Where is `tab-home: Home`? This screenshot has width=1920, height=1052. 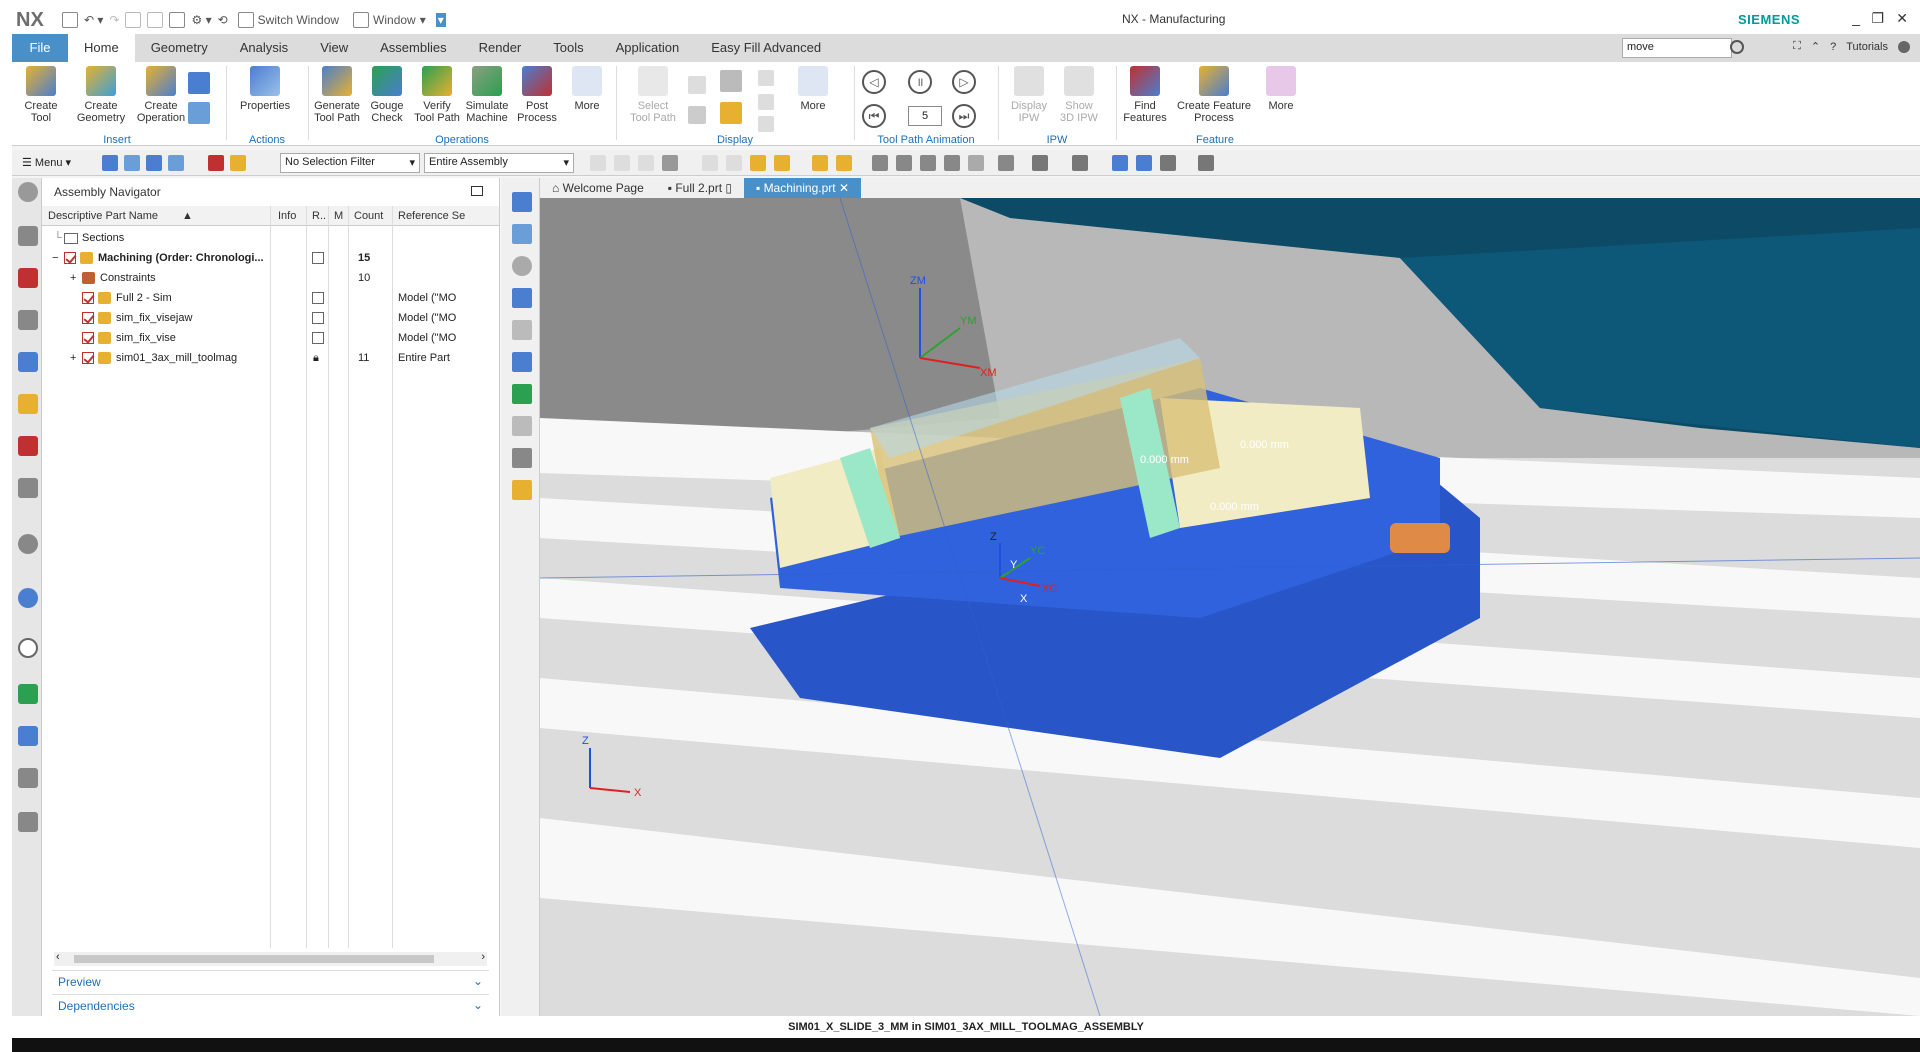
tab-home: Home is located at coordinates (101, 48).